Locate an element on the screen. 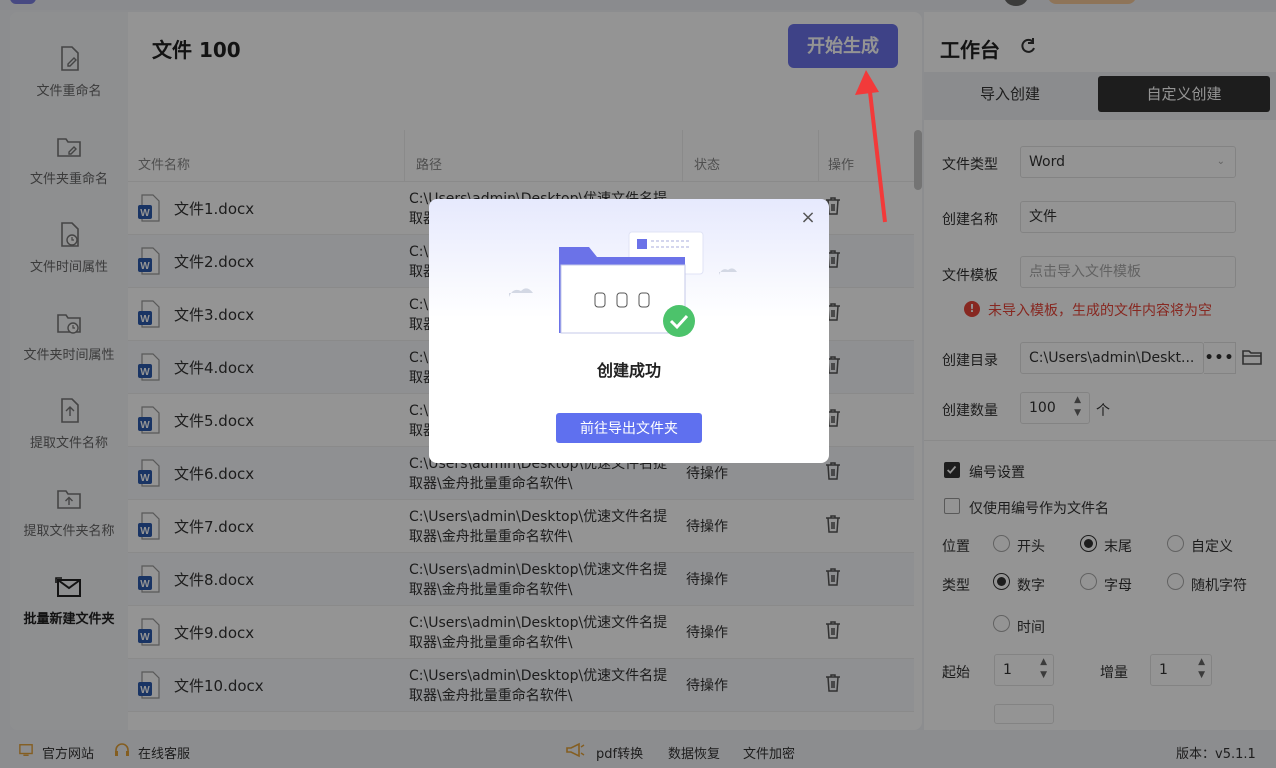 This screenshot has width=1276, height=768. success-dialog: × 创建成功 前往导出文件夹 is located at coordinates (629, 331).